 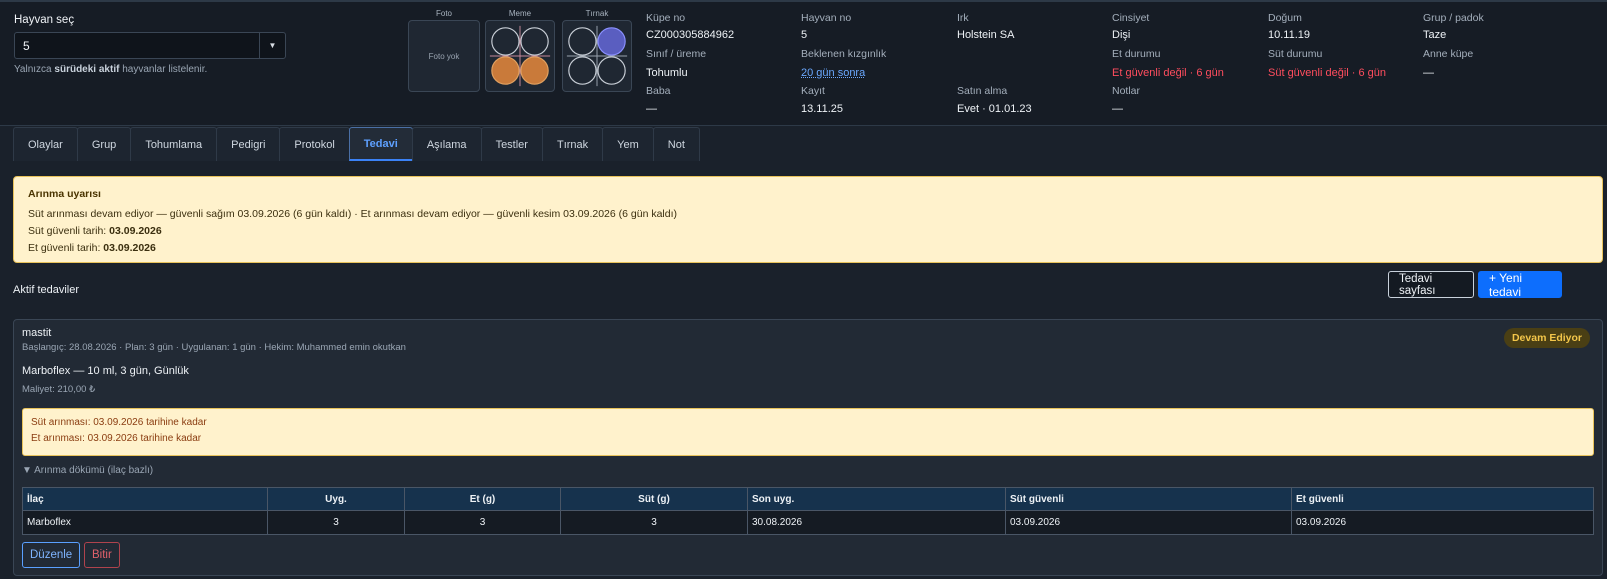 I want to click on tab-pedigri: Pedigri, so click(x=248, y=144).